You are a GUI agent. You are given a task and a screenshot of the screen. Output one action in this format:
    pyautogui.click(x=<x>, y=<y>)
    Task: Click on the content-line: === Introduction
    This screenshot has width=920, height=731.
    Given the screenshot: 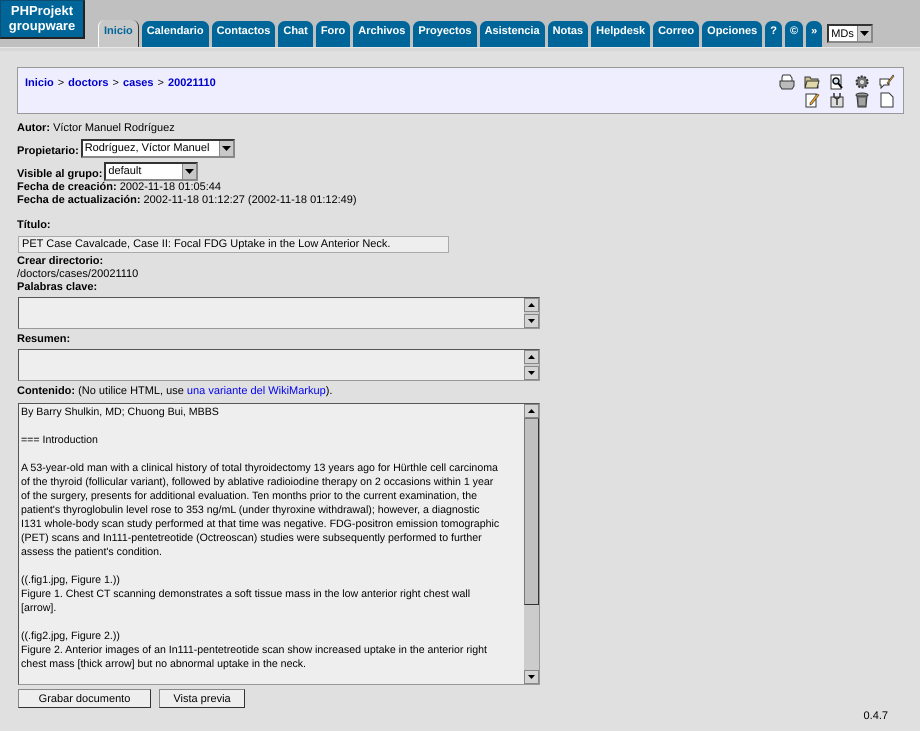 What is the action you would take?
    pyautogui.click(x=60, y=440)
    